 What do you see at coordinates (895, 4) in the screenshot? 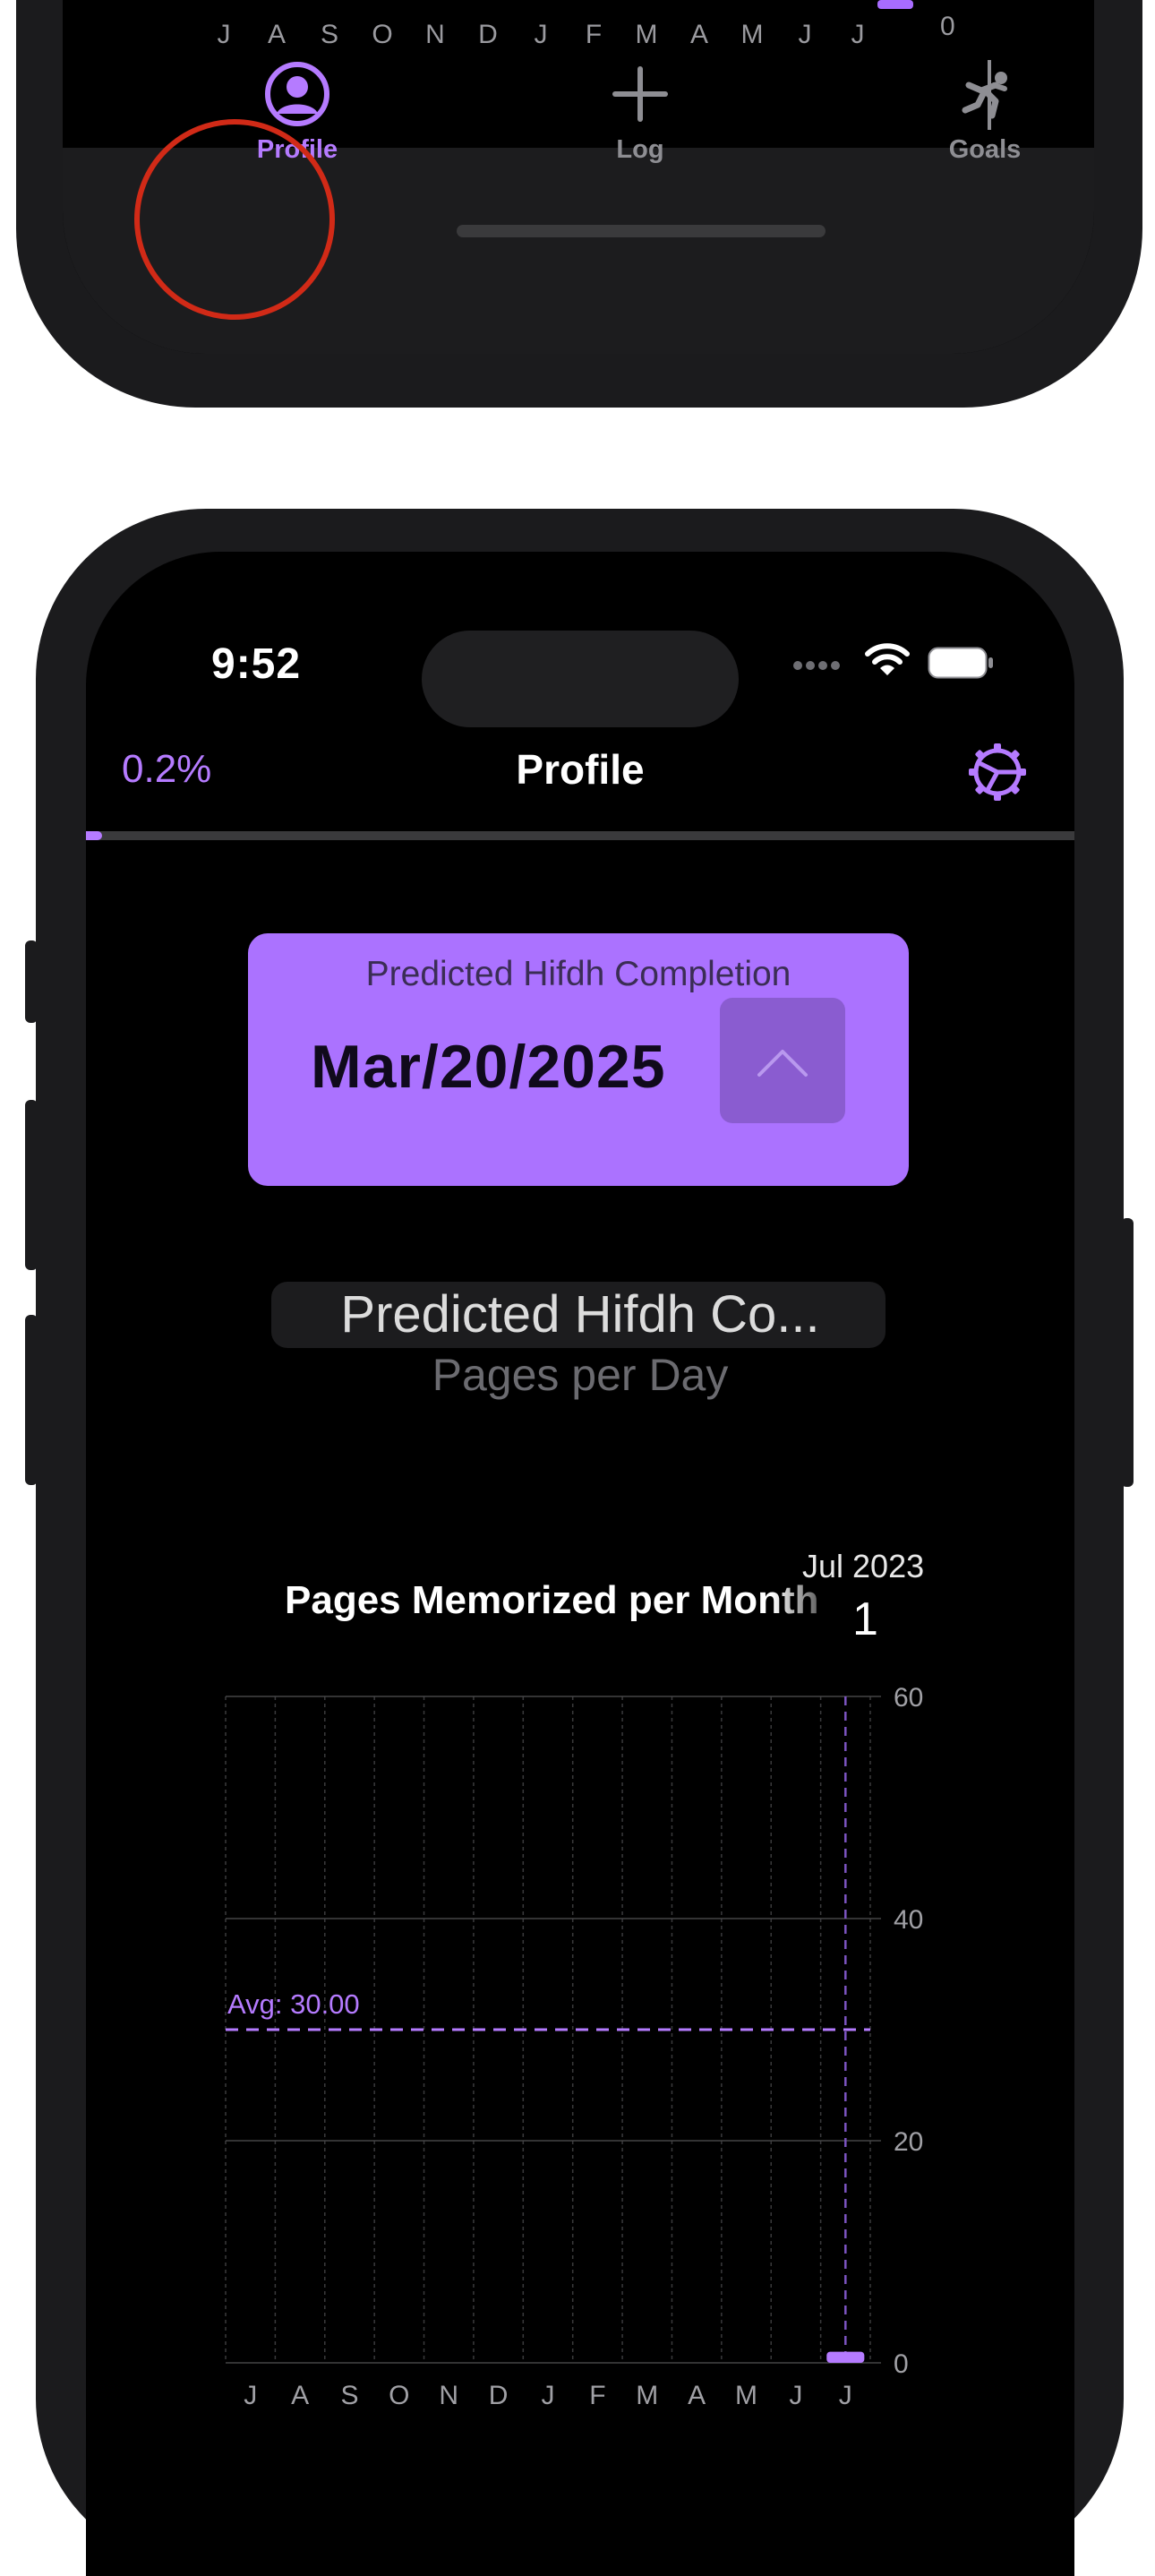
I see `top-chart-bar` at bounding box center [895, 4].